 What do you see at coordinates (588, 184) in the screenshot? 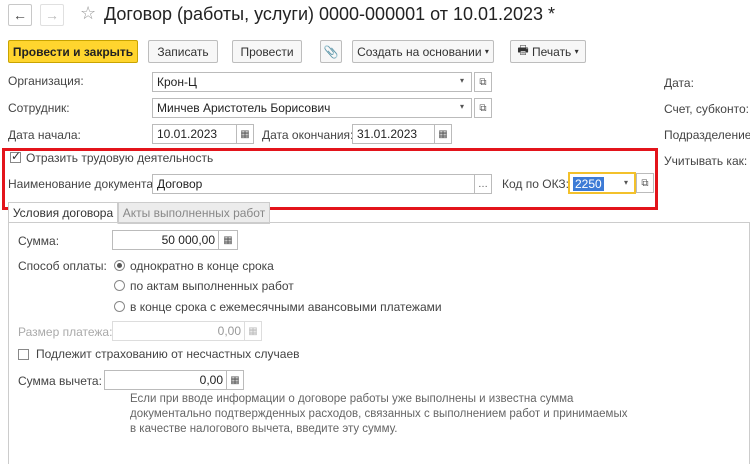
I see `okz-value: 2250` at bounding box center [588, 184].